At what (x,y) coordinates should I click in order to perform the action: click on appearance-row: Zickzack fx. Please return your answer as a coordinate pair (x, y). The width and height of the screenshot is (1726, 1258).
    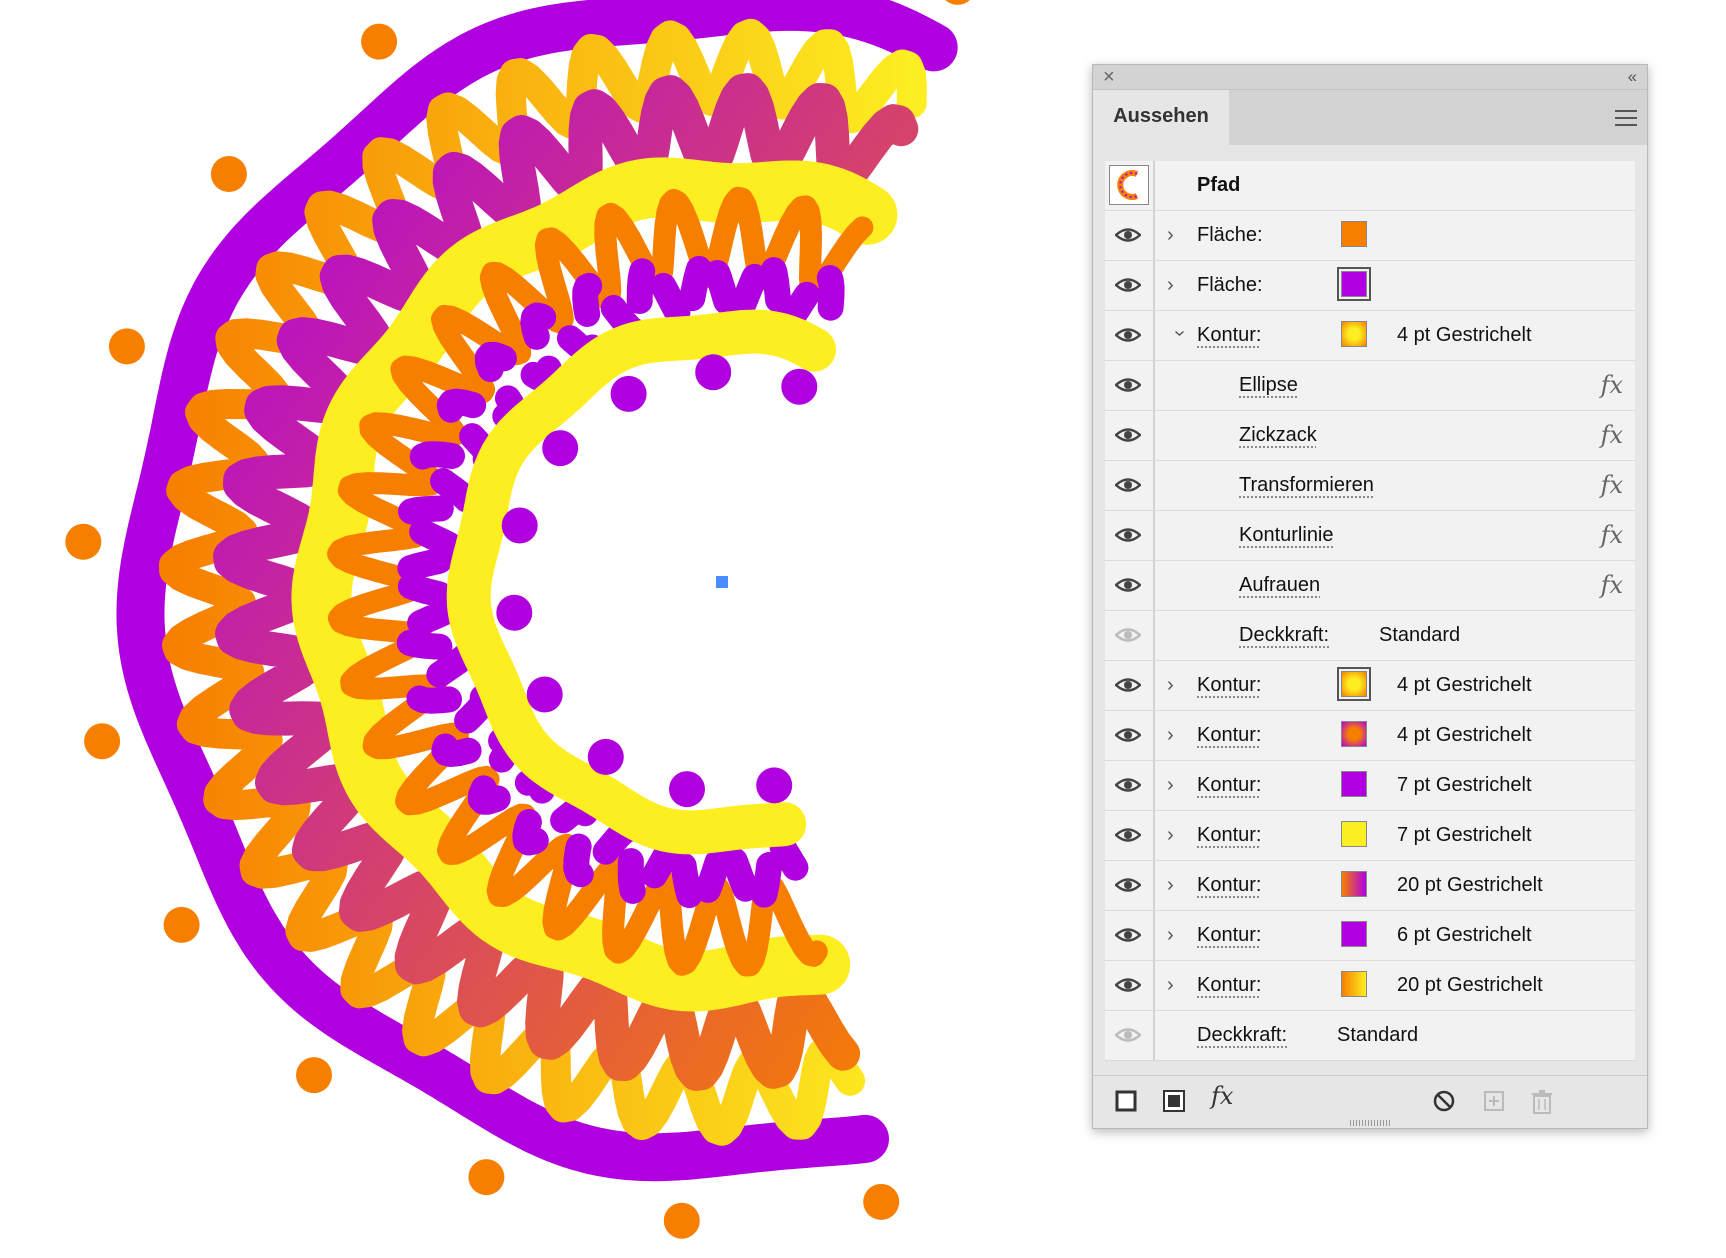
    Looking at the image, I should click on (1370, 436).